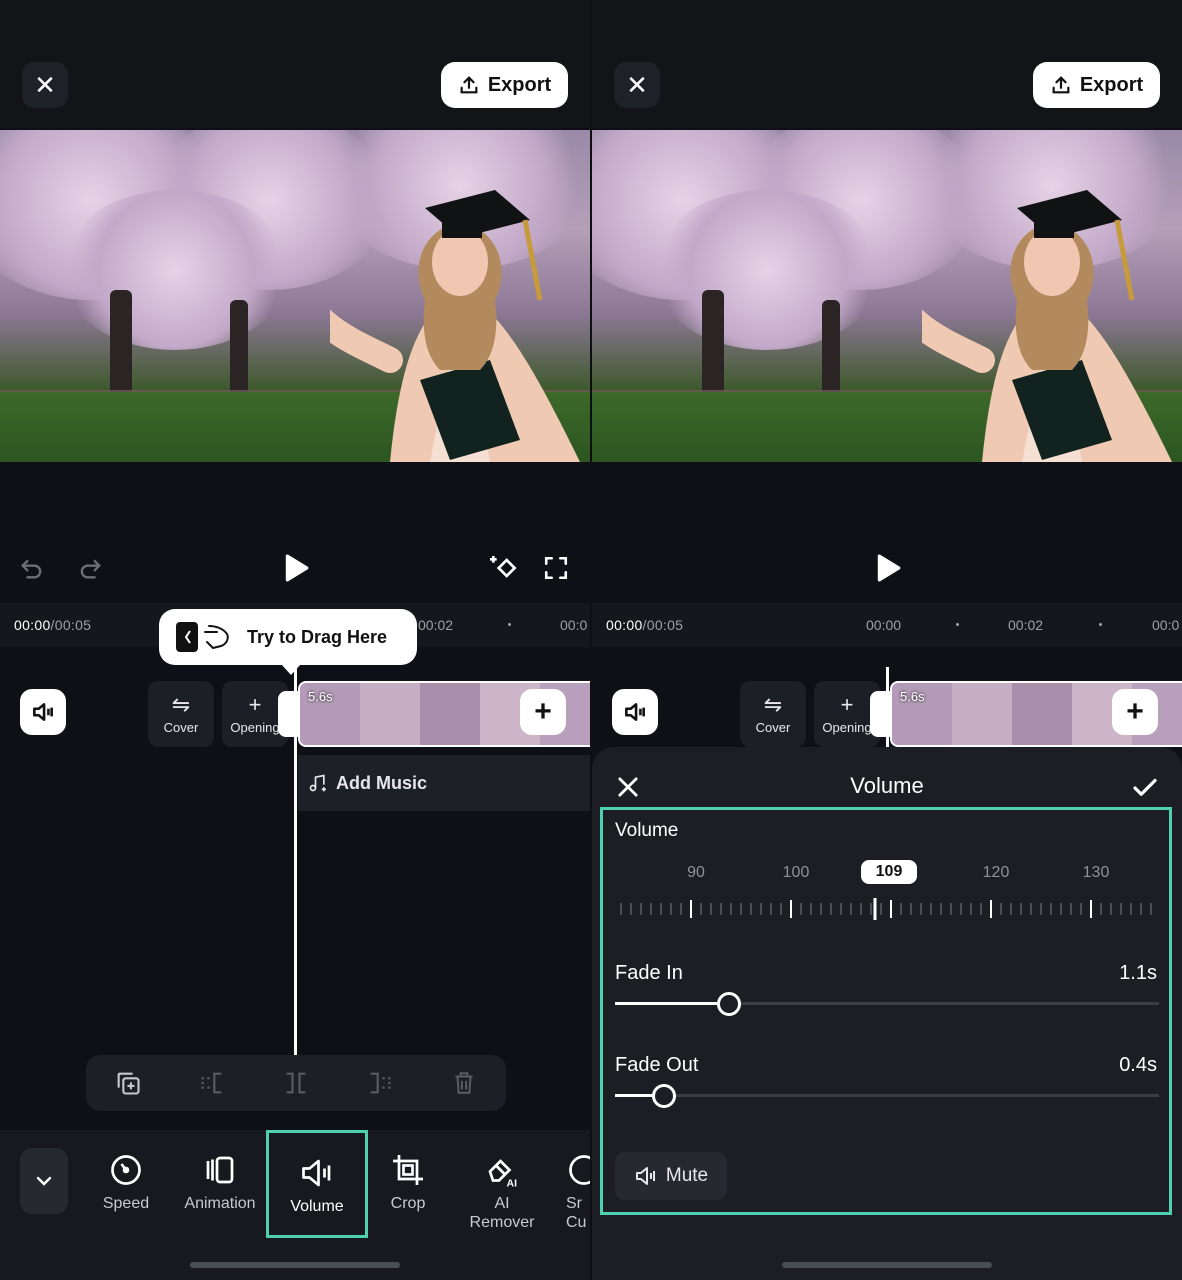 The image size is (1182, 1280). I want to click on fullscreen-button, so click(556, 568).